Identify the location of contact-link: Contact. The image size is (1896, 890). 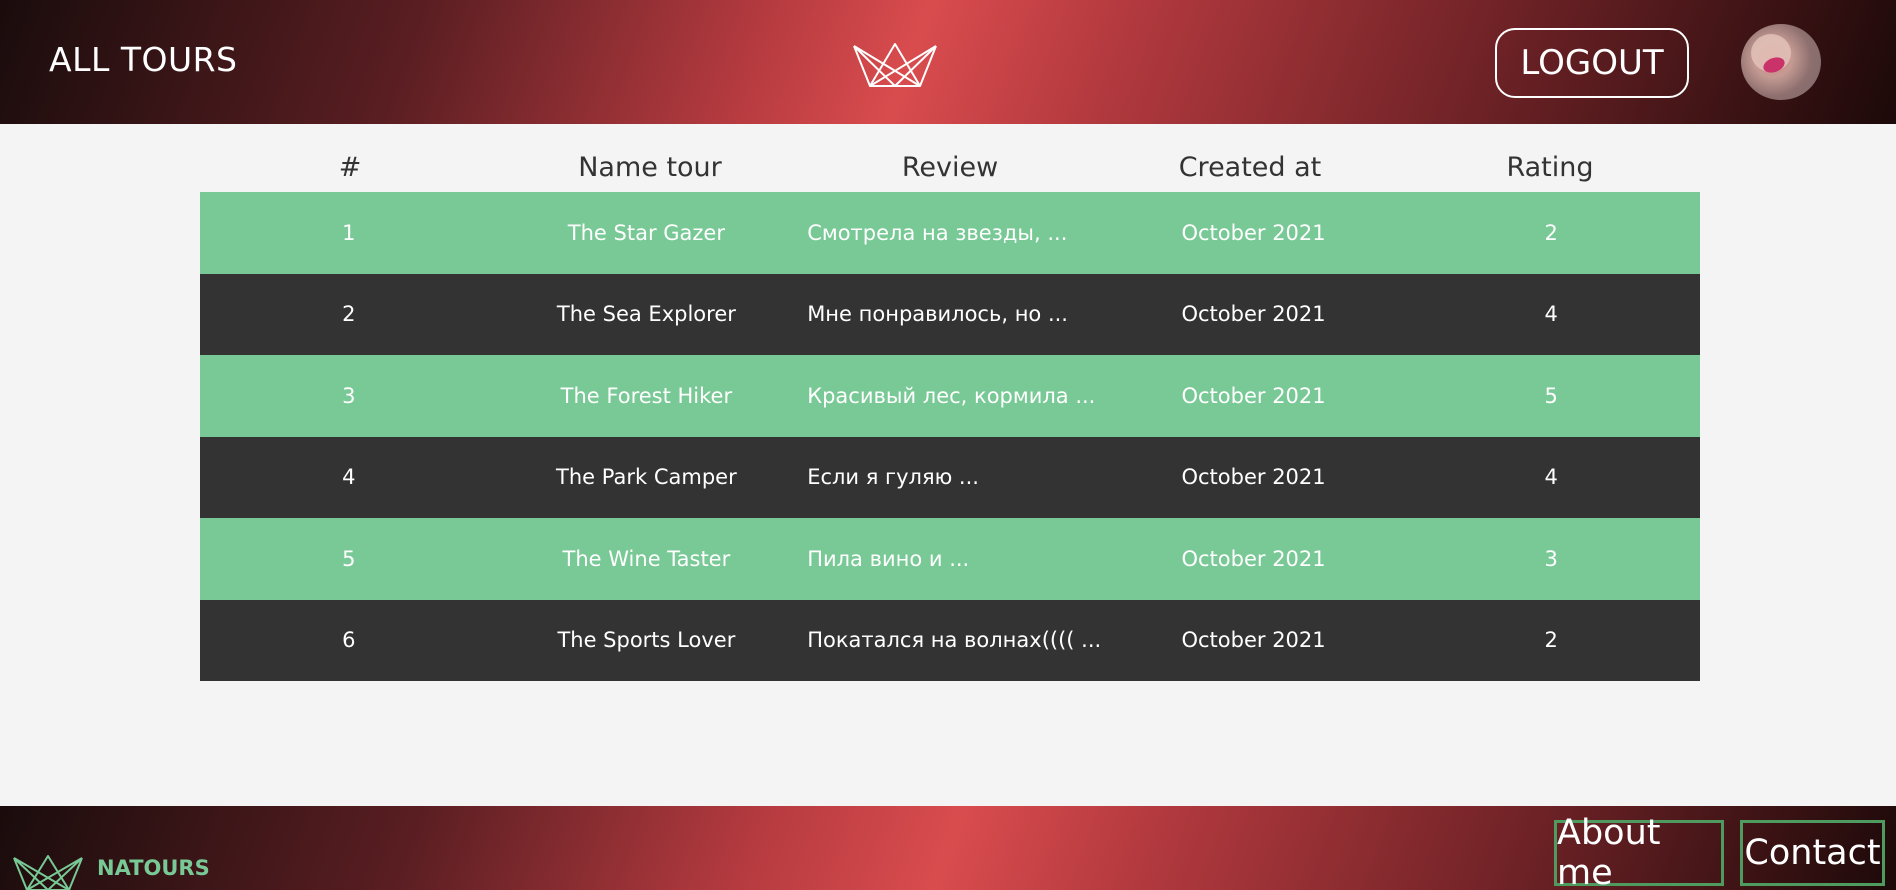
(1812, 853).